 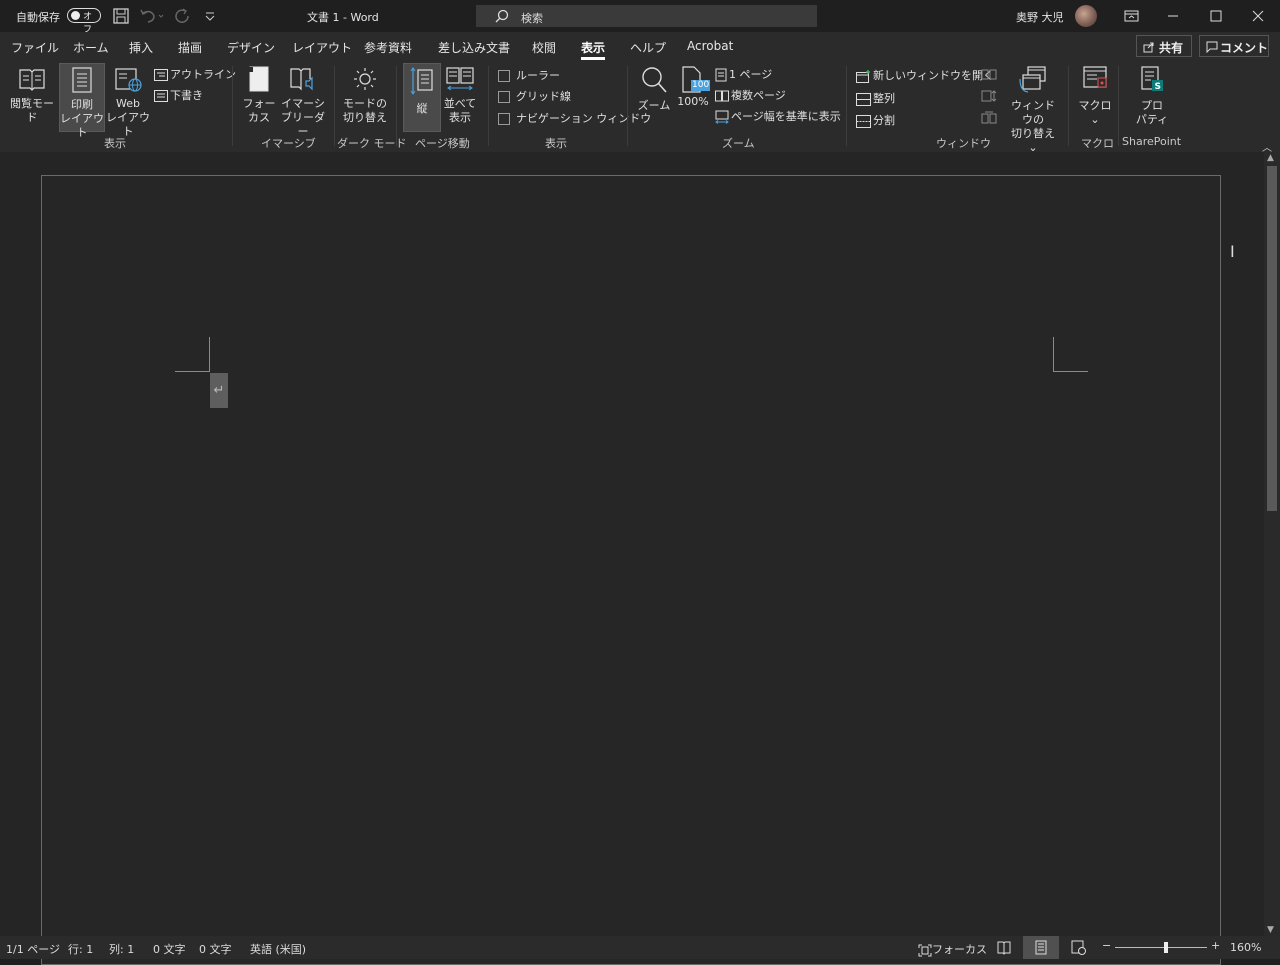 What do you see at coordinates (963, 143) in the screenshot?
I see `group-window-label: ウィンドウ` at bounding box center [963, 143].